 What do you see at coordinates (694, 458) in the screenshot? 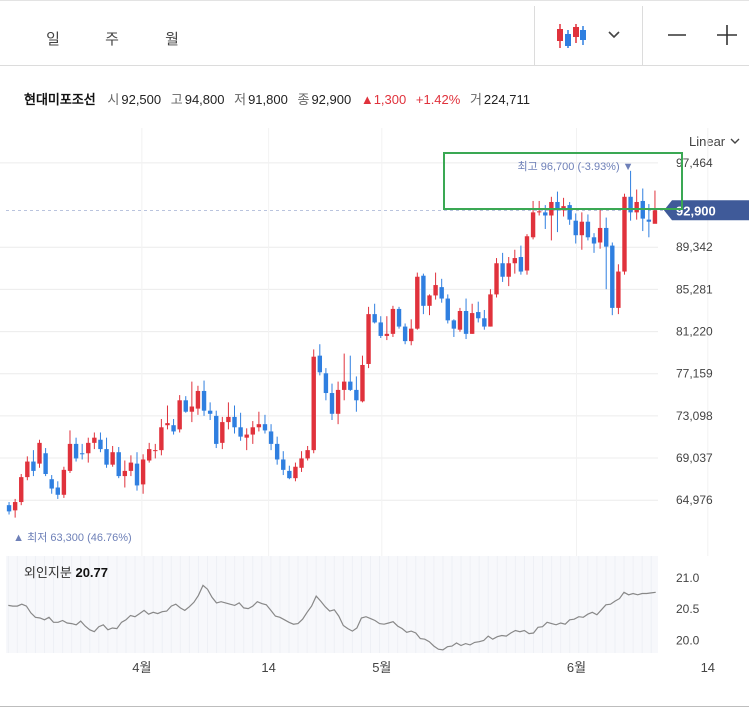
I see `y-tick-label: 69,037` at bounding box center [694, 458].